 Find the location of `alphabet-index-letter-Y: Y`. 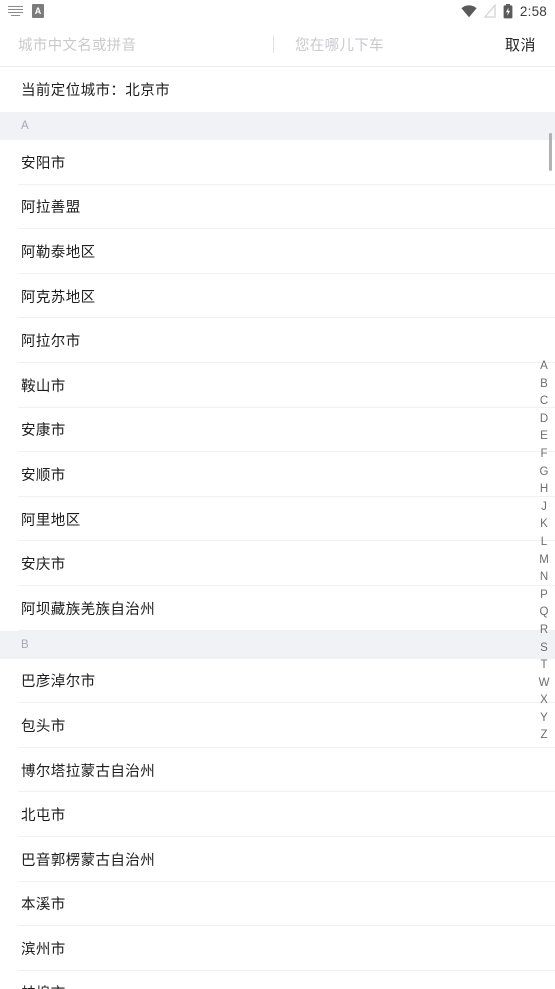

alphabet-index-letter-Y: Y is located at coordinates (544, 719).